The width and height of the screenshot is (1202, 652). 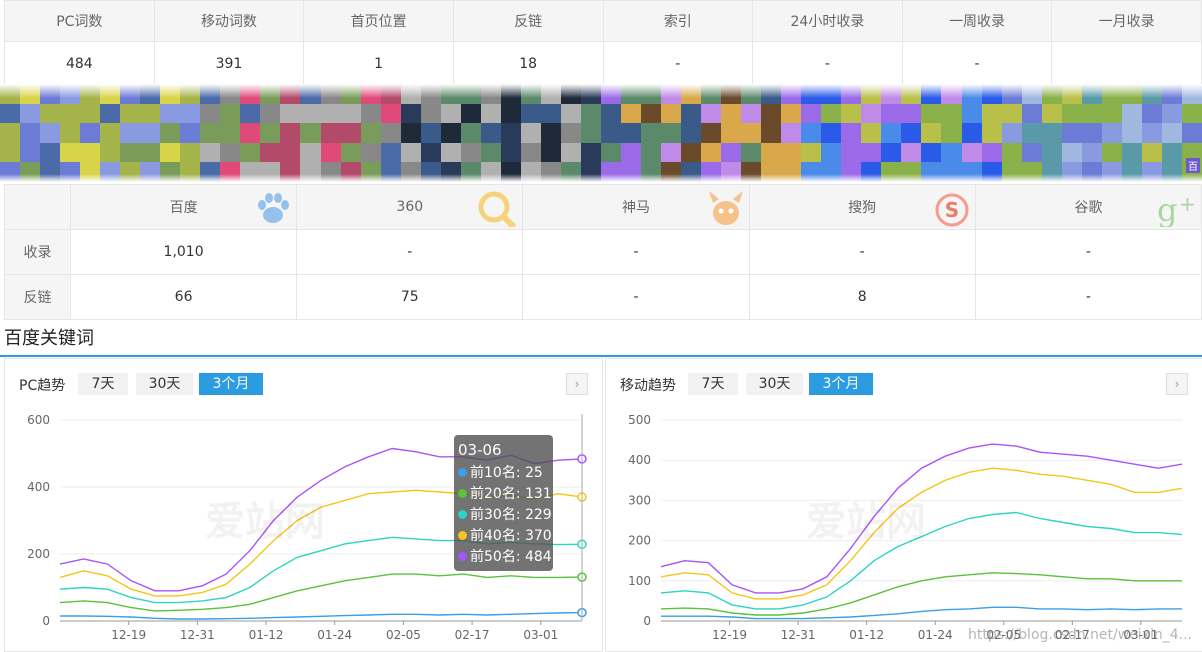 I want to click on x-tick-label: 02-17, so click(x=472, y=635).